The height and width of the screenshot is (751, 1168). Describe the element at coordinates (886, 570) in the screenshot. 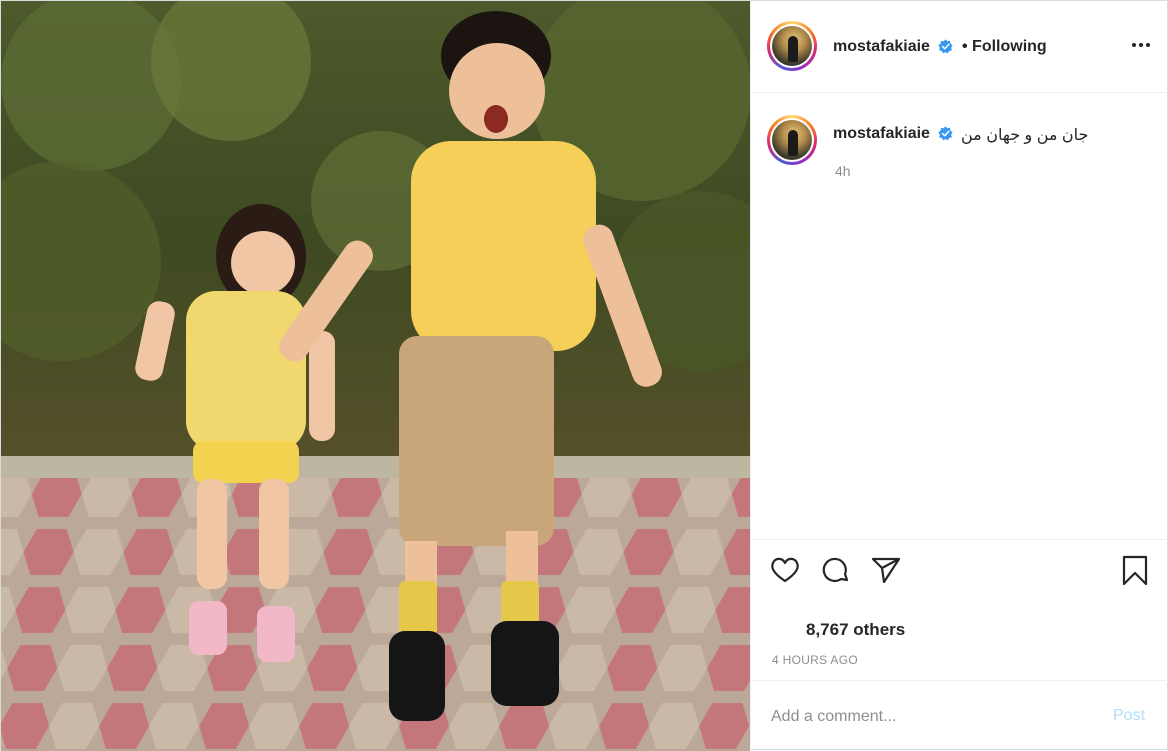

I see `paper-plane-icon` at that location.